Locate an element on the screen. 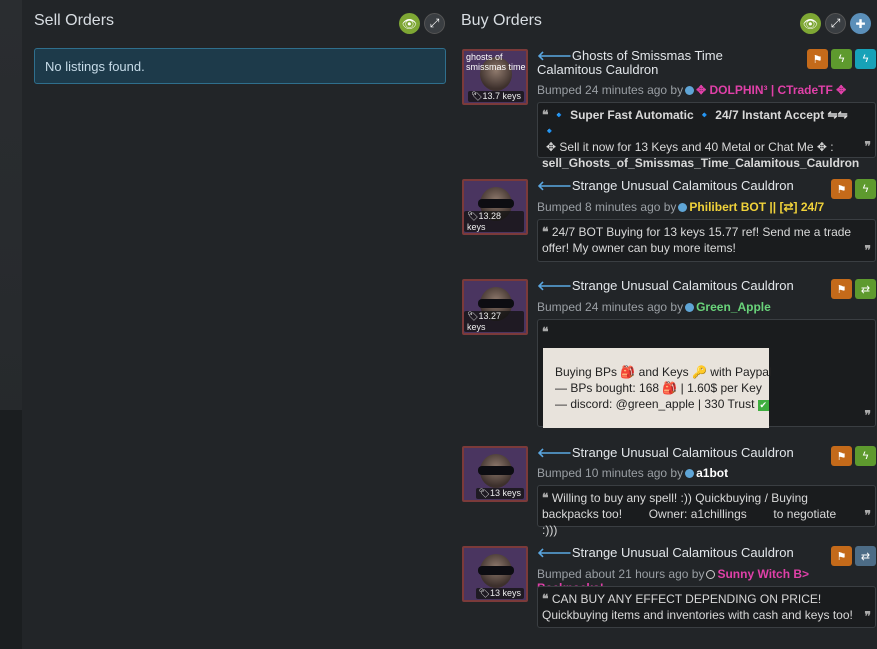  buy-orders-title: Buy Orders is located at coordinates (501, 20).